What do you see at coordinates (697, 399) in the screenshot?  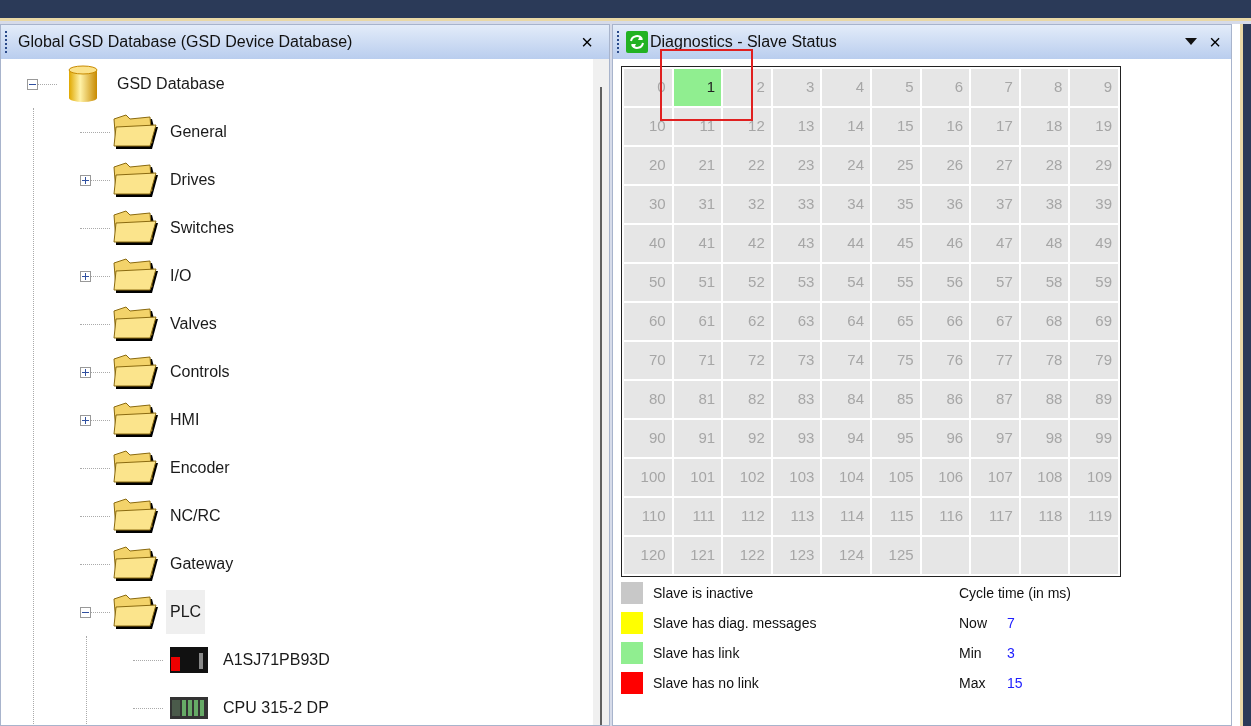 I see `slave-cell: 81` at bounding box center [697, 399].